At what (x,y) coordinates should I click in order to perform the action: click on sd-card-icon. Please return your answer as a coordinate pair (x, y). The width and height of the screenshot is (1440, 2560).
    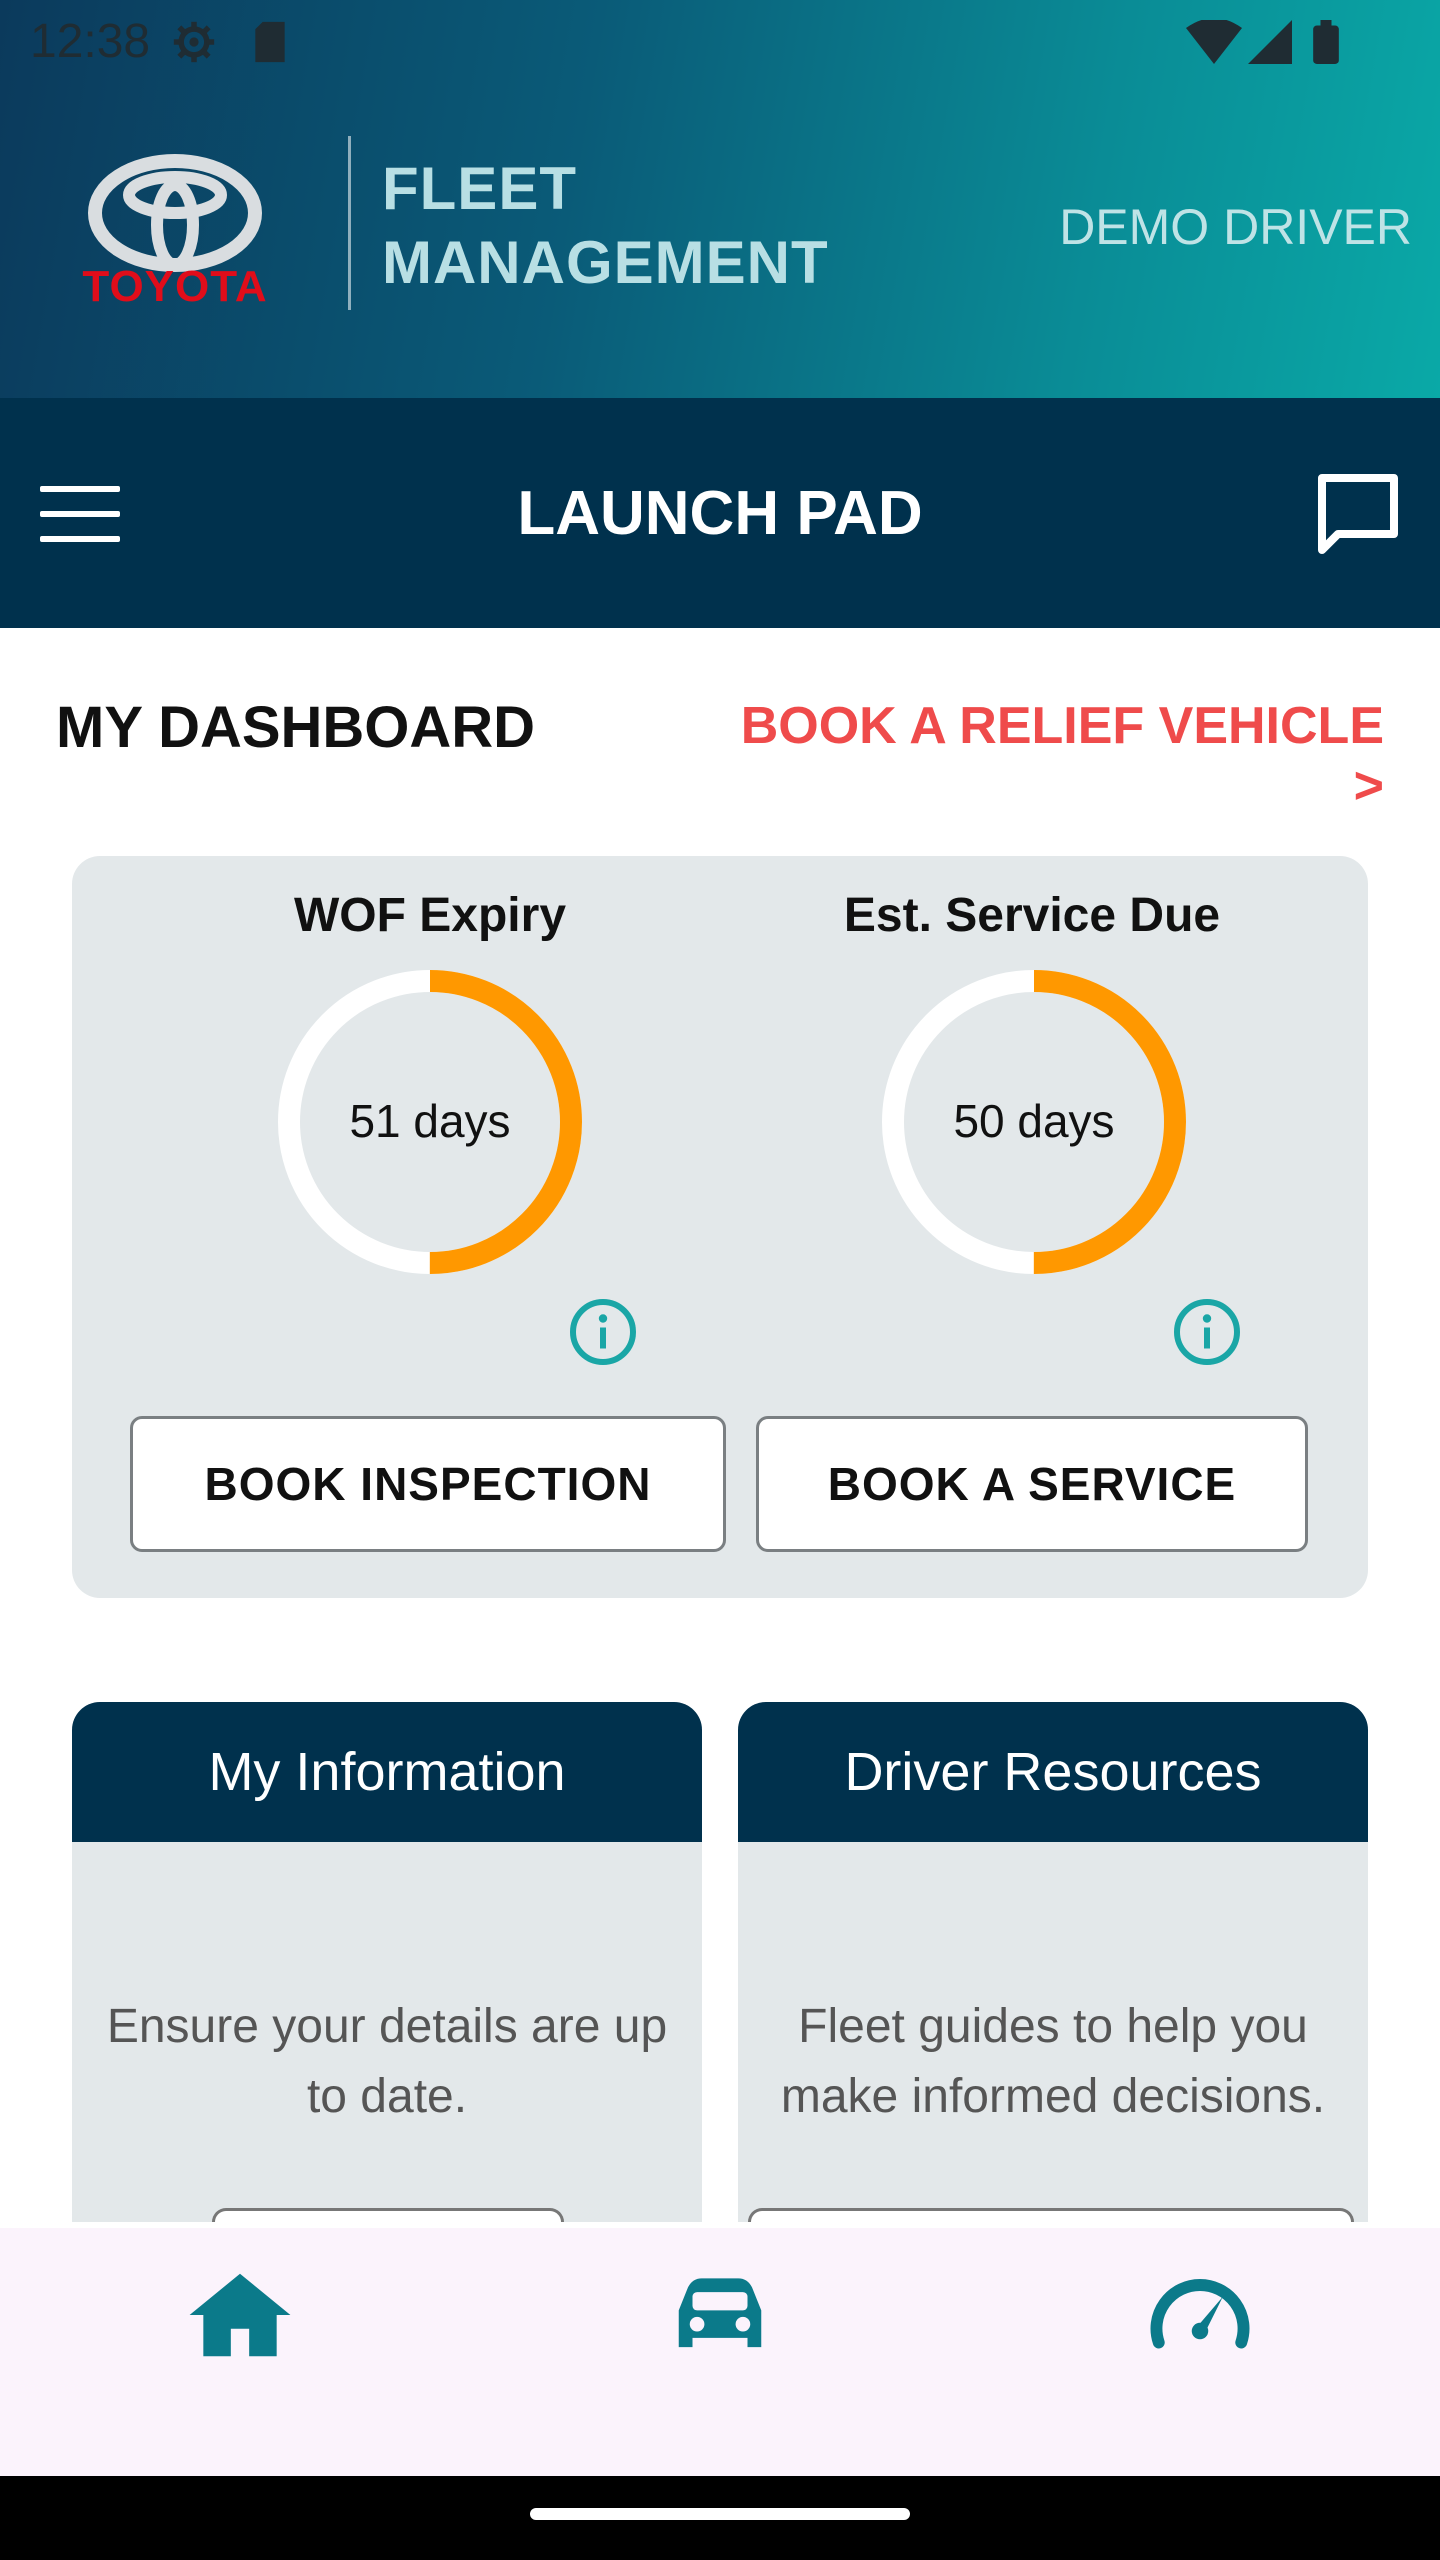
    Looking at the image, I should click on (270, 42).